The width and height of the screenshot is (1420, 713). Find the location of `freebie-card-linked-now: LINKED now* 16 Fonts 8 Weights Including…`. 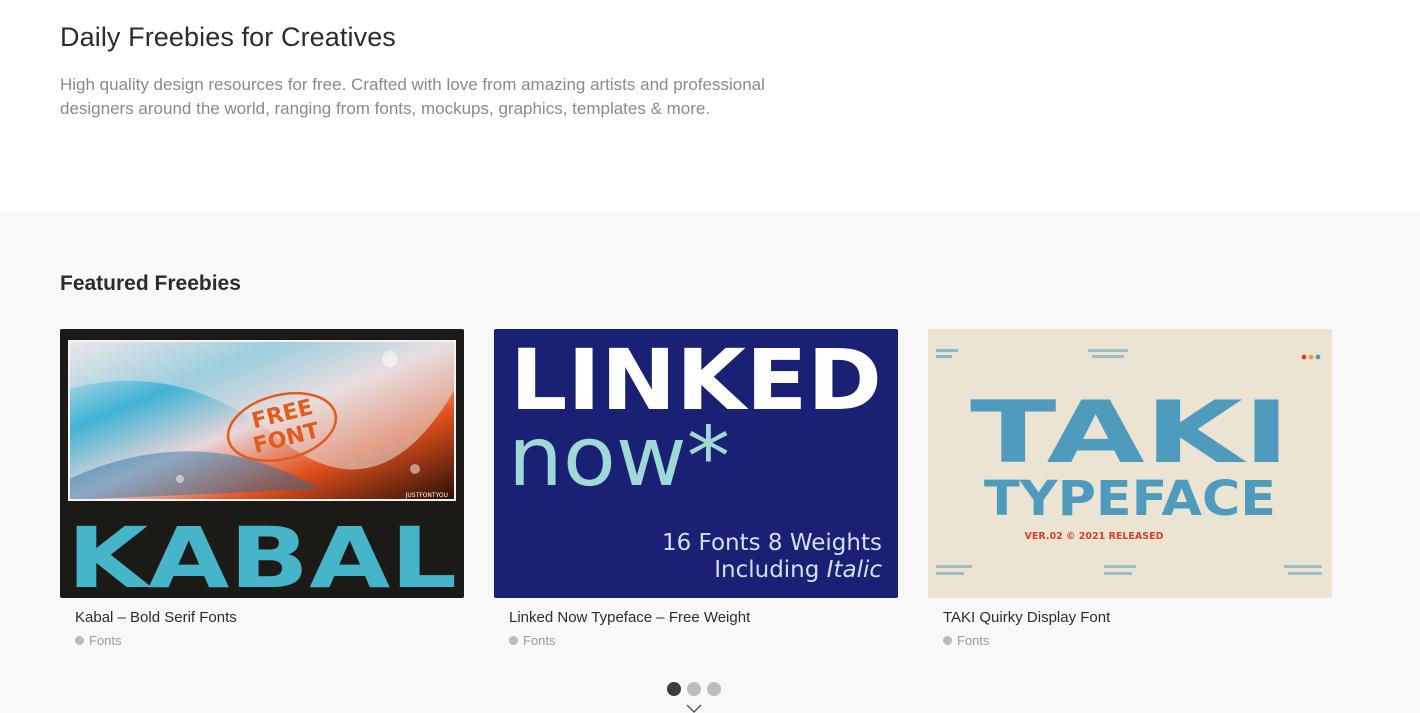

freebie-card-linked-now: LINKED now* 16 Fonts 8 Weights Including… is located at coordinates (696, 488).